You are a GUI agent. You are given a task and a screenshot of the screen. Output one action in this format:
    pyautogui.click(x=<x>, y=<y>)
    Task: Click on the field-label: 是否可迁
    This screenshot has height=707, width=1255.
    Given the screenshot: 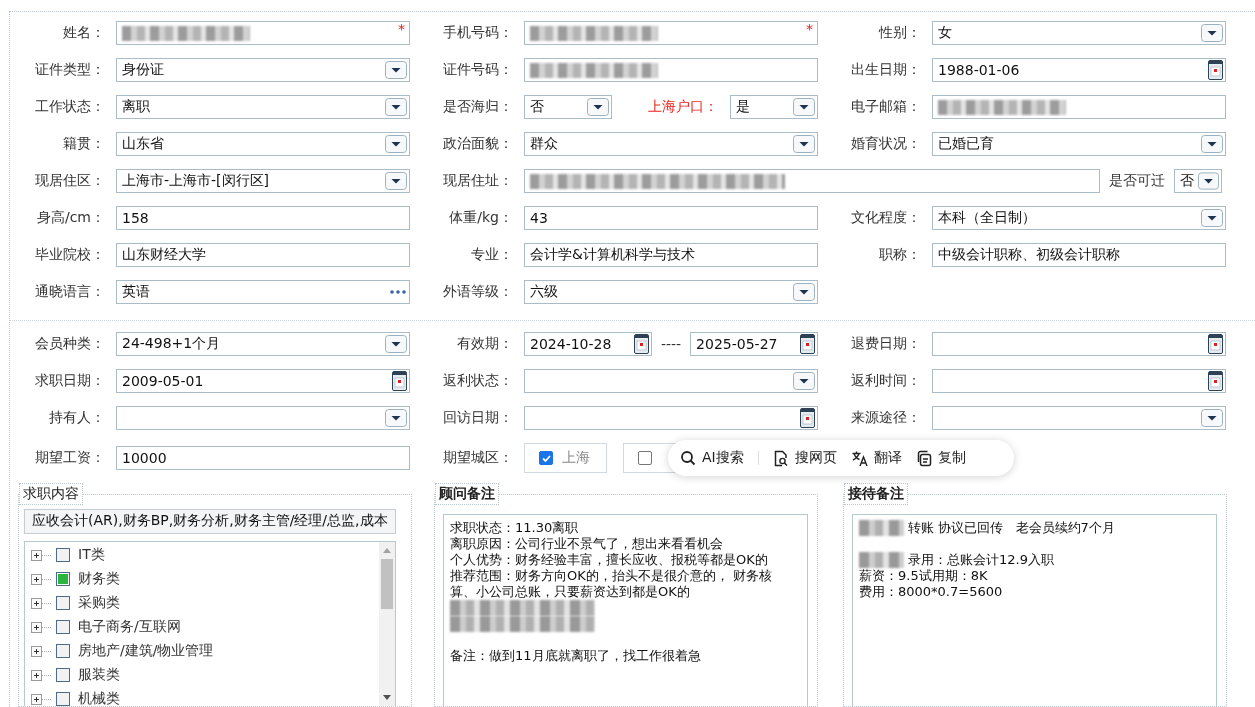 What is the action you would take?
    pyautogui.click(x=1137, y=181)
    